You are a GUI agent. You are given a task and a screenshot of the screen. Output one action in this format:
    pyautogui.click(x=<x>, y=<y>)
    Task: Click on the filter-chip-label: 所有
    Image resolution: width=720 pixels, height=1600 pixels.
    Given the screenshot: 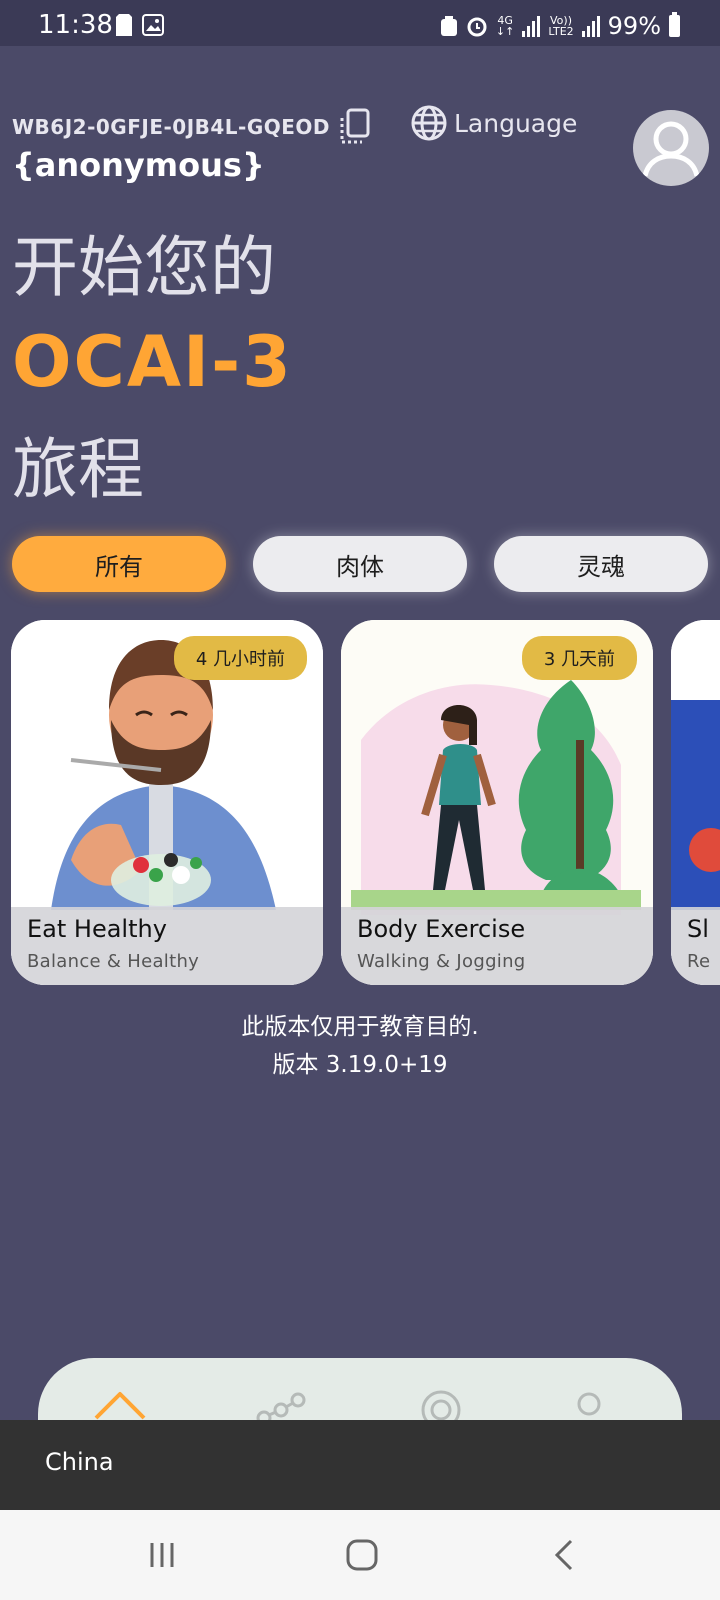 What is the action you would take?
    pyautogui.click(x=119, y=566)
    